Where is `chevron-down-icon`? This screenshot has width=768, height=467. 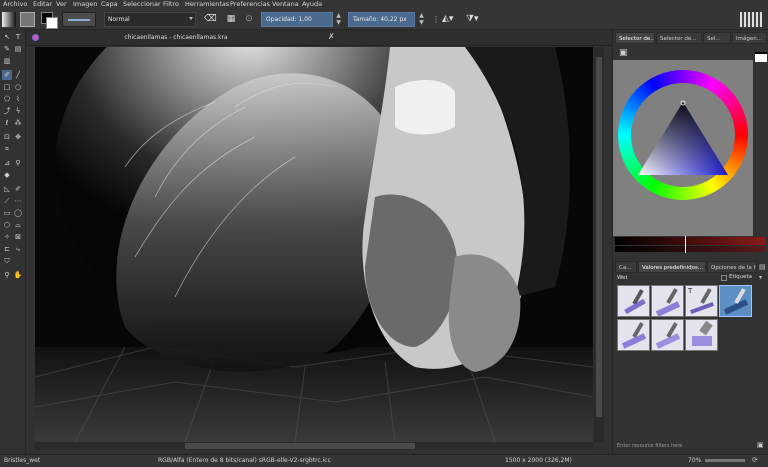 chevron-down-icon is located at coordinates (191, 18).